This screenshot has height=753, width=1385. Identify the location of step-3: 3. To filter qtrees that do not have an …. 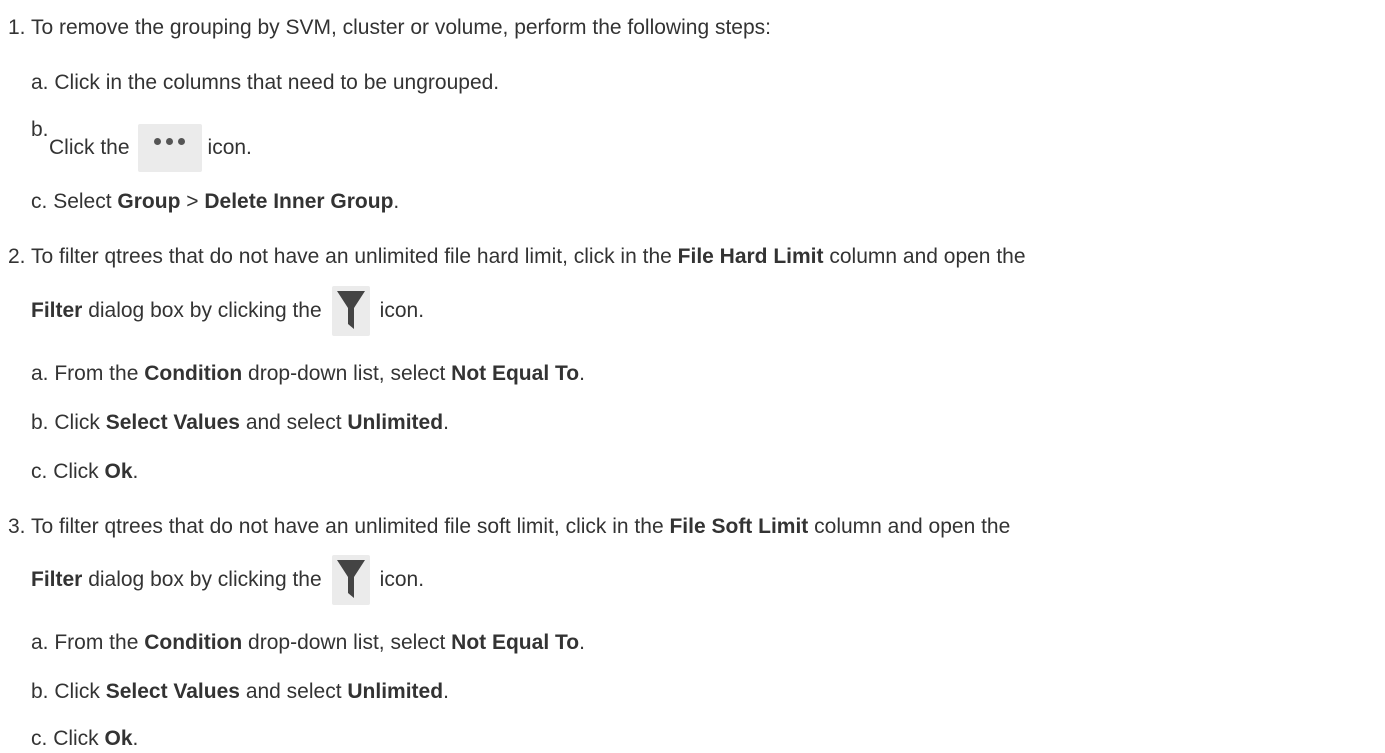
(509, 527).